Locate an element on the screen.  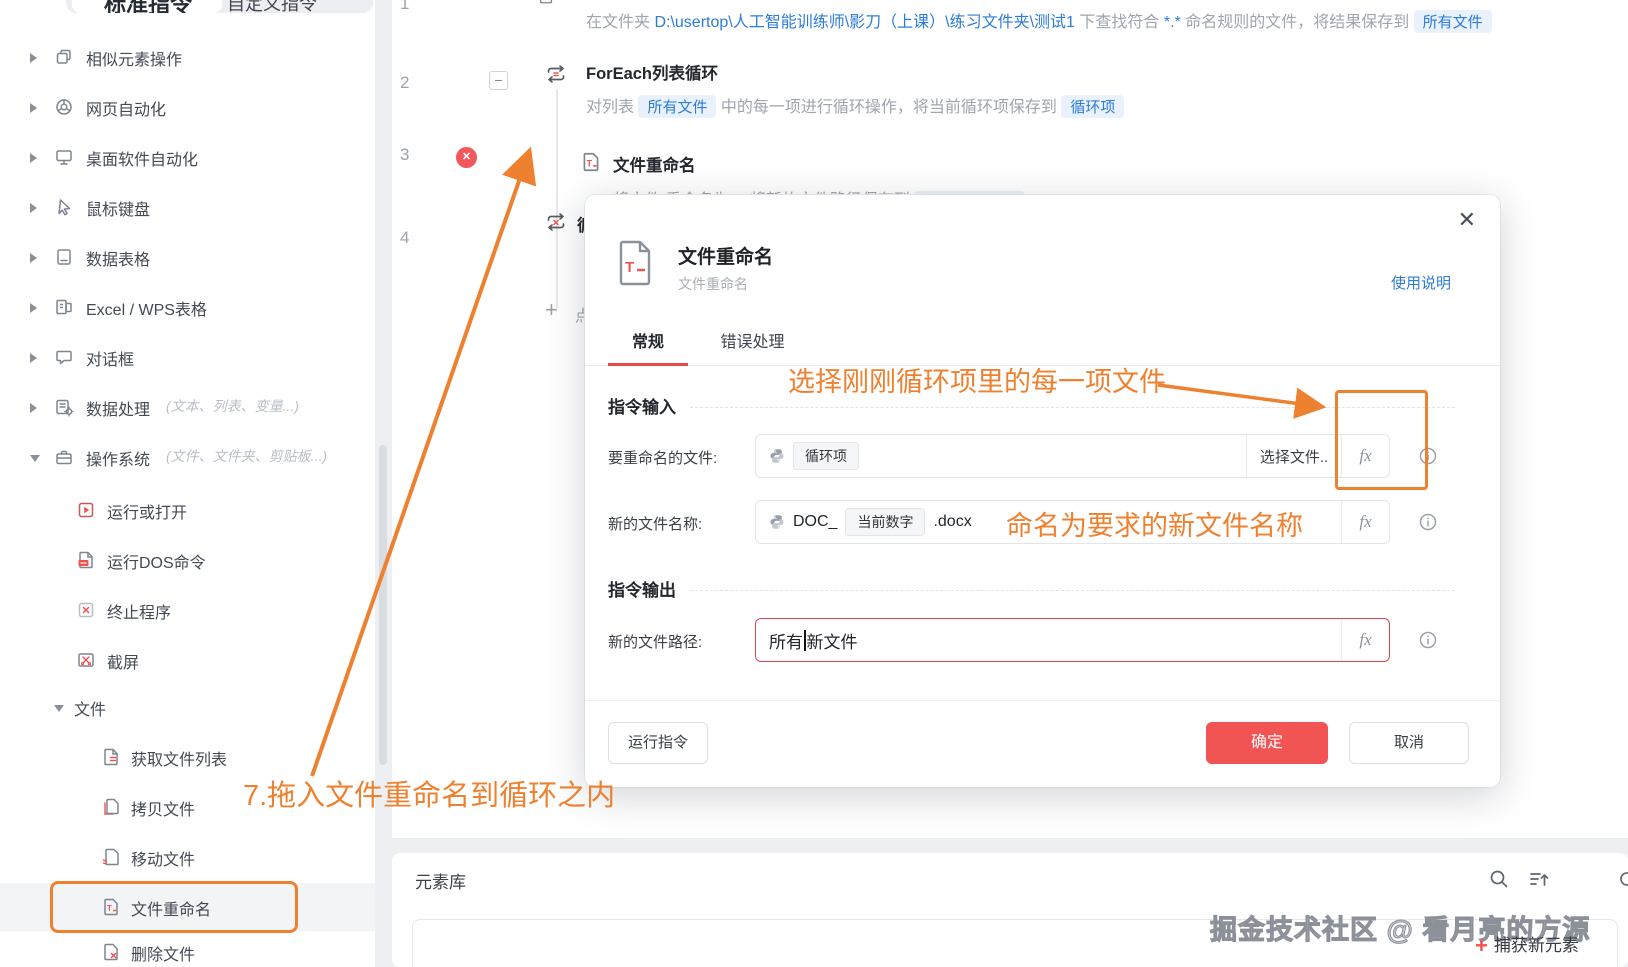
help-link: 使用说明 is located at coordinates (1421, 282).